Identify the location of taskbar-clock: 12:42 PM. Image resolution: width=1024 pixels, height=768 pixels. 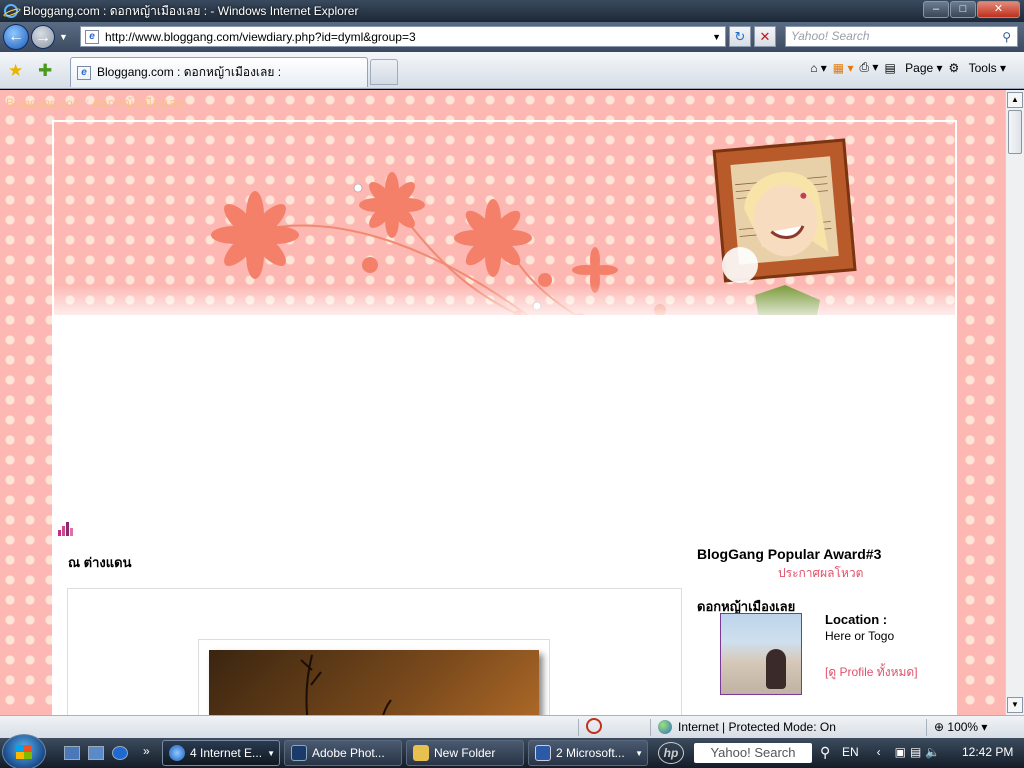
(987, 752).